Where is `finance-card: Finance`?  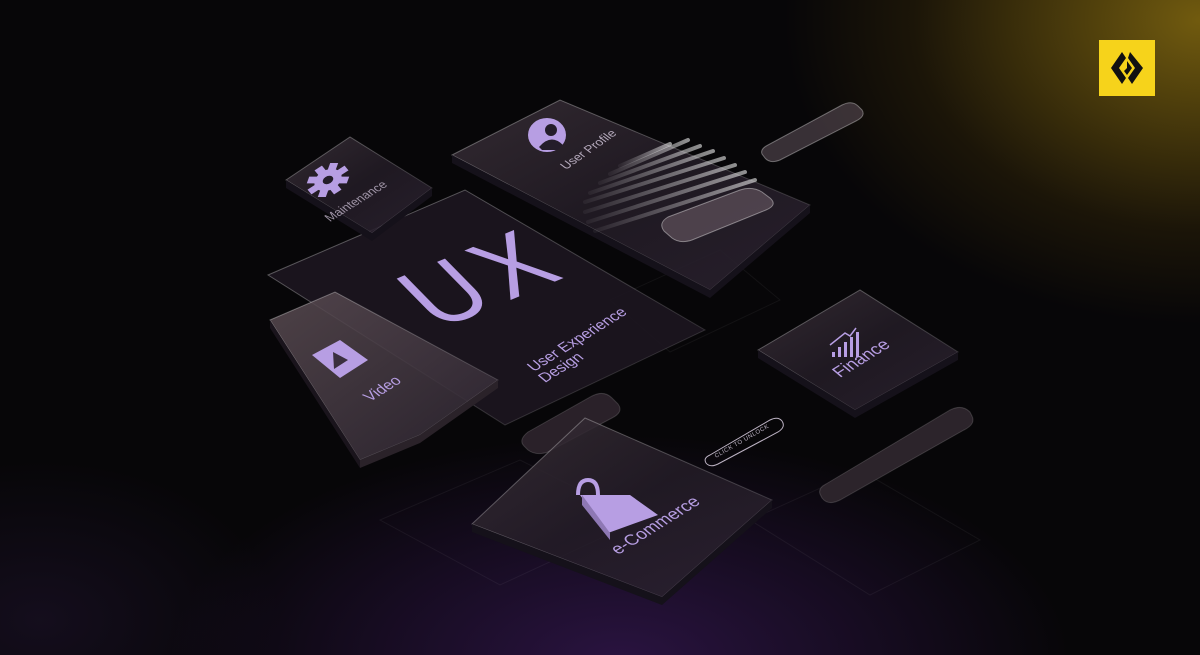
finance-card: Finance is located at coordinates (858, 353).